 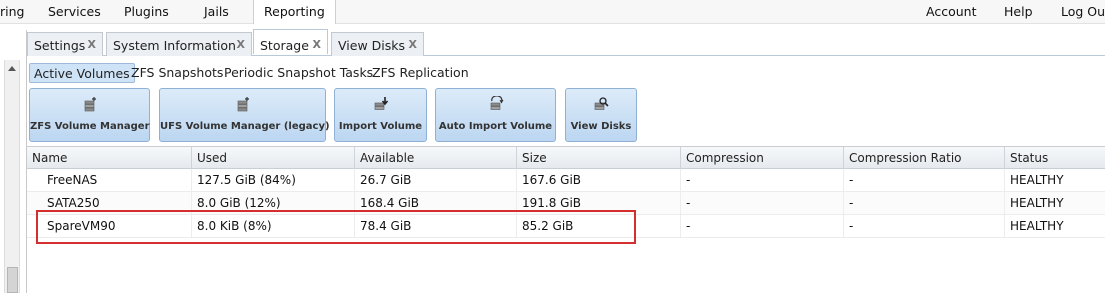 I want to click on nav-item-plugins: Plugins, so click(x=146, y=11).